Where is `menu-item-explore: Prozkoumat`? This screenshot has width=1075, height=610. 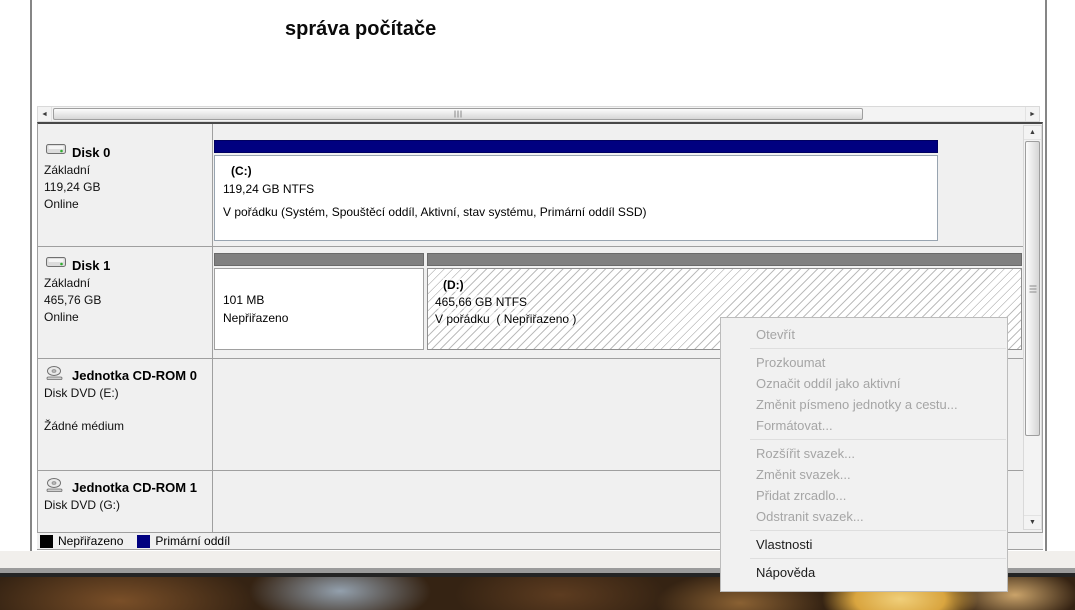 menu-item-explore: Prozkoumat is located at coordinates (864, 362).